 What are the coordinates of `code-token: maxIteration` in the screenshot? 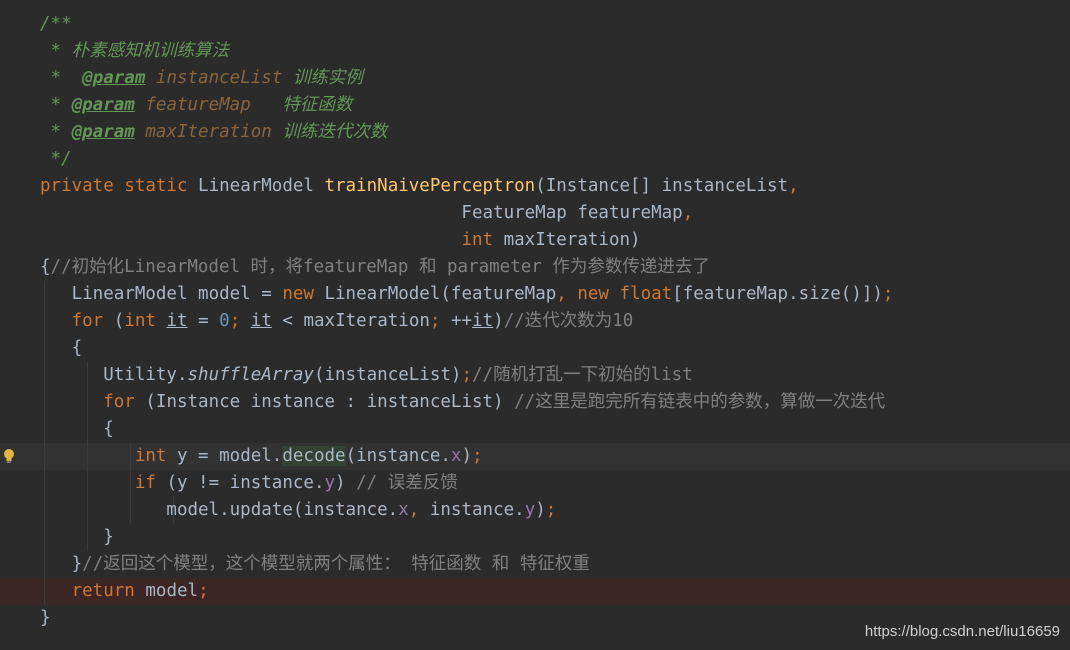 It's located at (208, 132).